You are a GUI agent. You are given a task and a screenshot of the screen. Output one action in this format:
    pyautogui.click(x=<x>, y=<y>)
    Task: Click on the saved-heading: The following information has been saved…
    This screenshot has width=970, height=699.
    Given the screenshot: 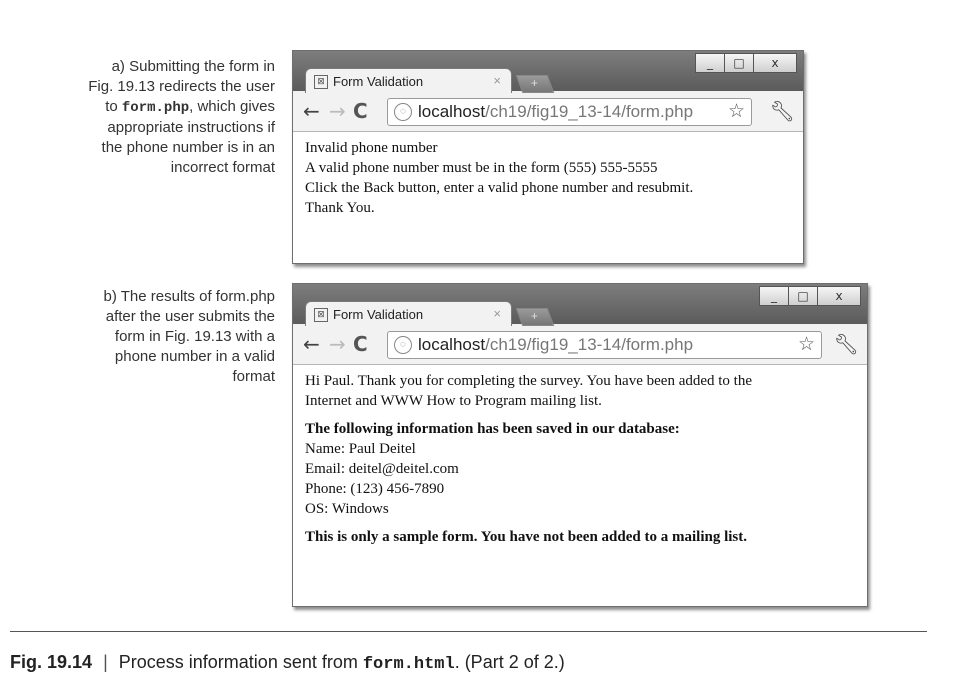 What is the action you would take?
    pyautogui.click(x=492, y=429)
    